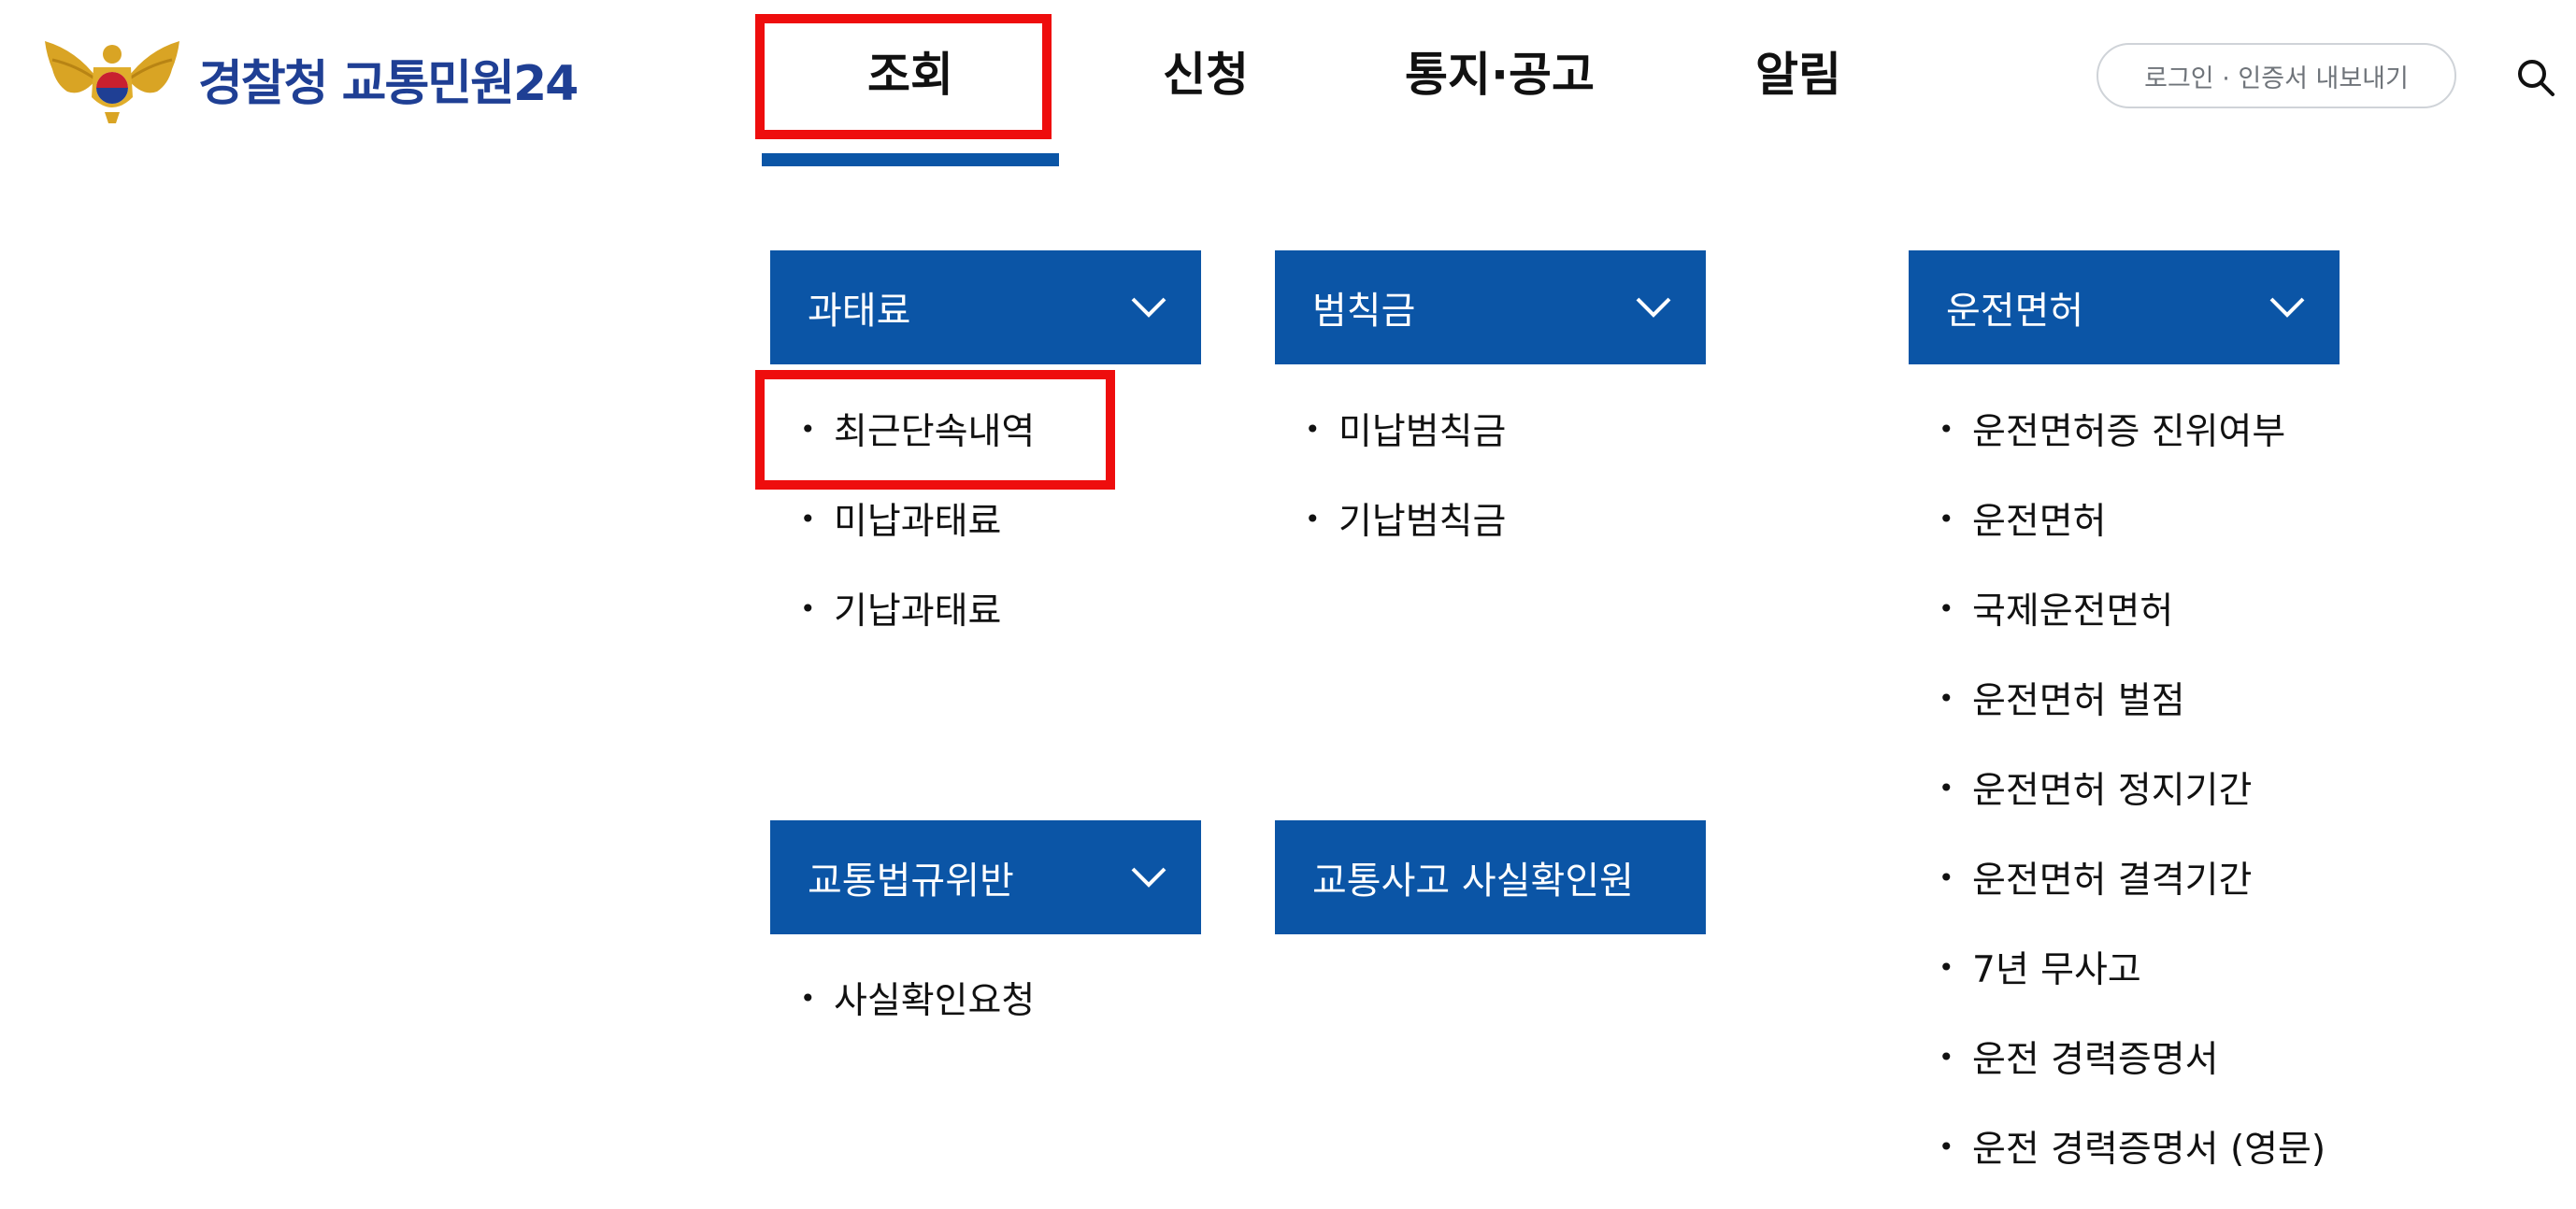 The height and width of the screenshot is (1209, 2576). What do you see at coordinates (911, 882) in the screenshot?
I see `category-title: 교통법규위반` at bounding box center [911, 882].